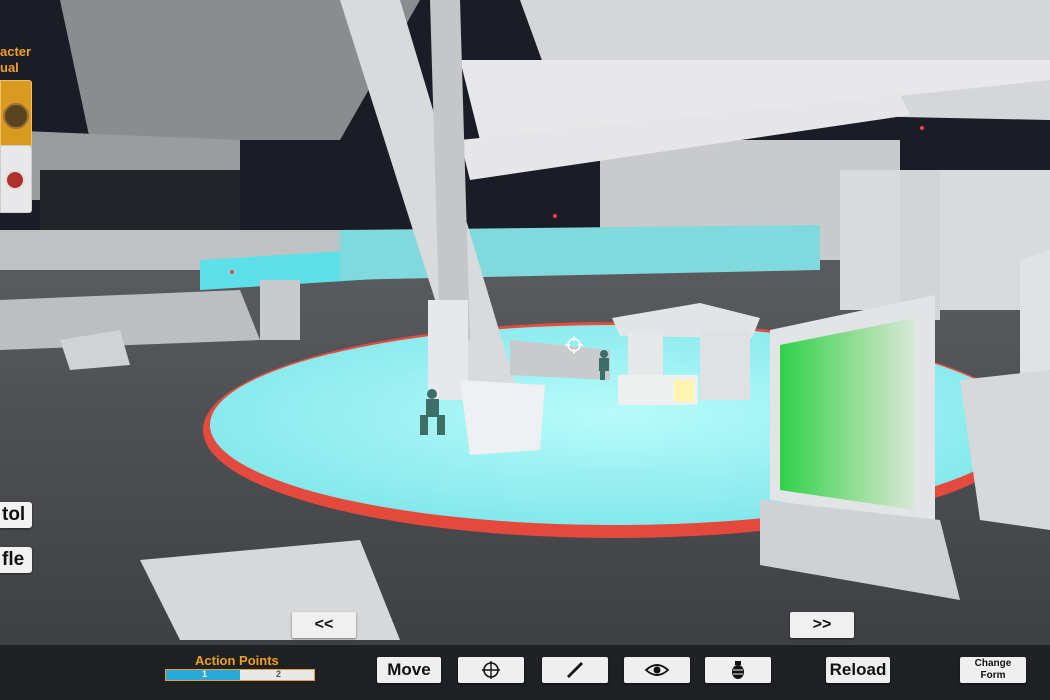 The height and width of the screenshot is (700, 1050). I want to click on character-portrait, so click(16, 179).